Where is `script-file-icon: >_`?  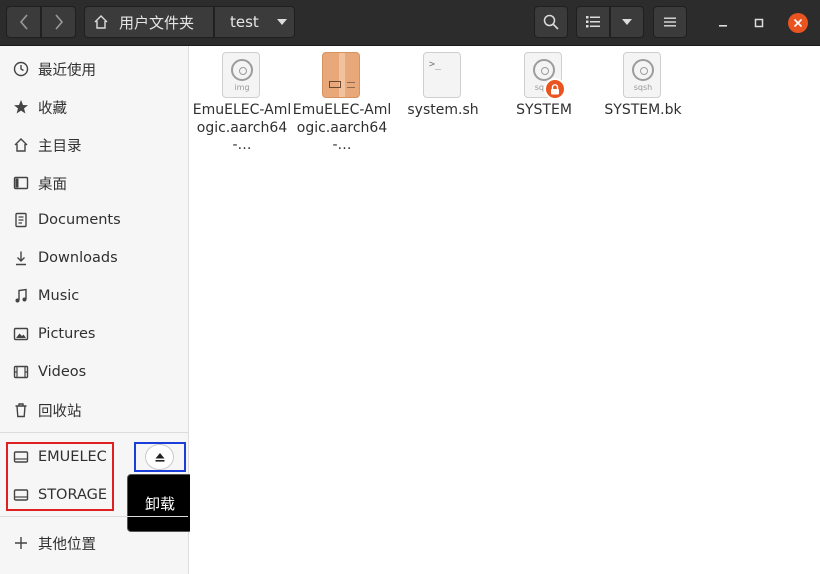
script-file-icon: >_ is located at coordinates (443, 75).